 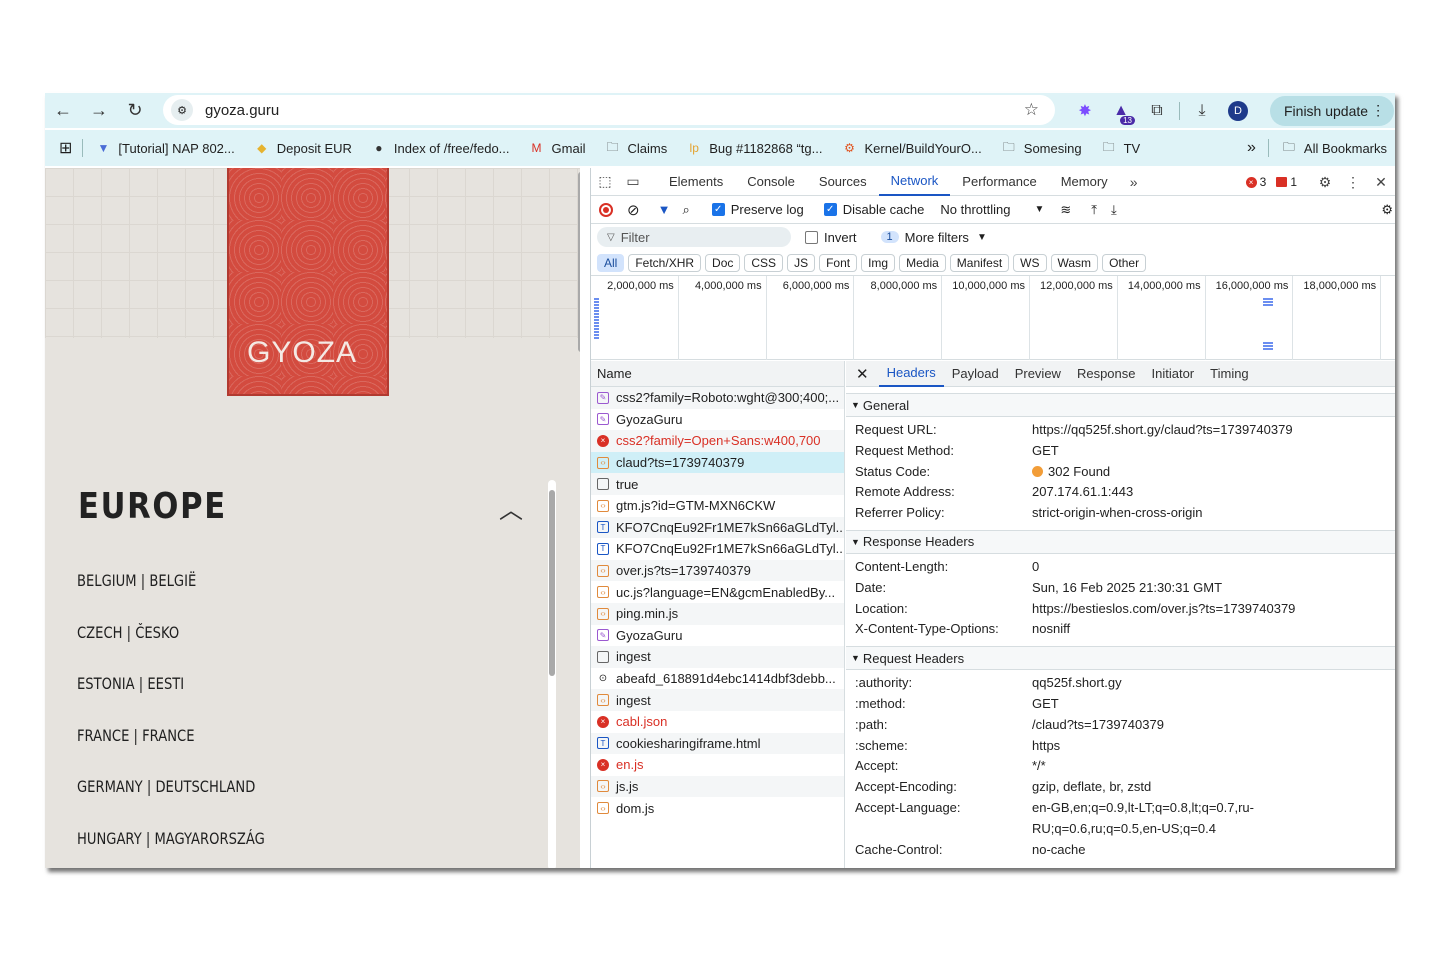 What do you see at coordinates (1120, 405) in the screenshot?
I see `general-section-header: ▼ General` at bounding box center [1120, 405].